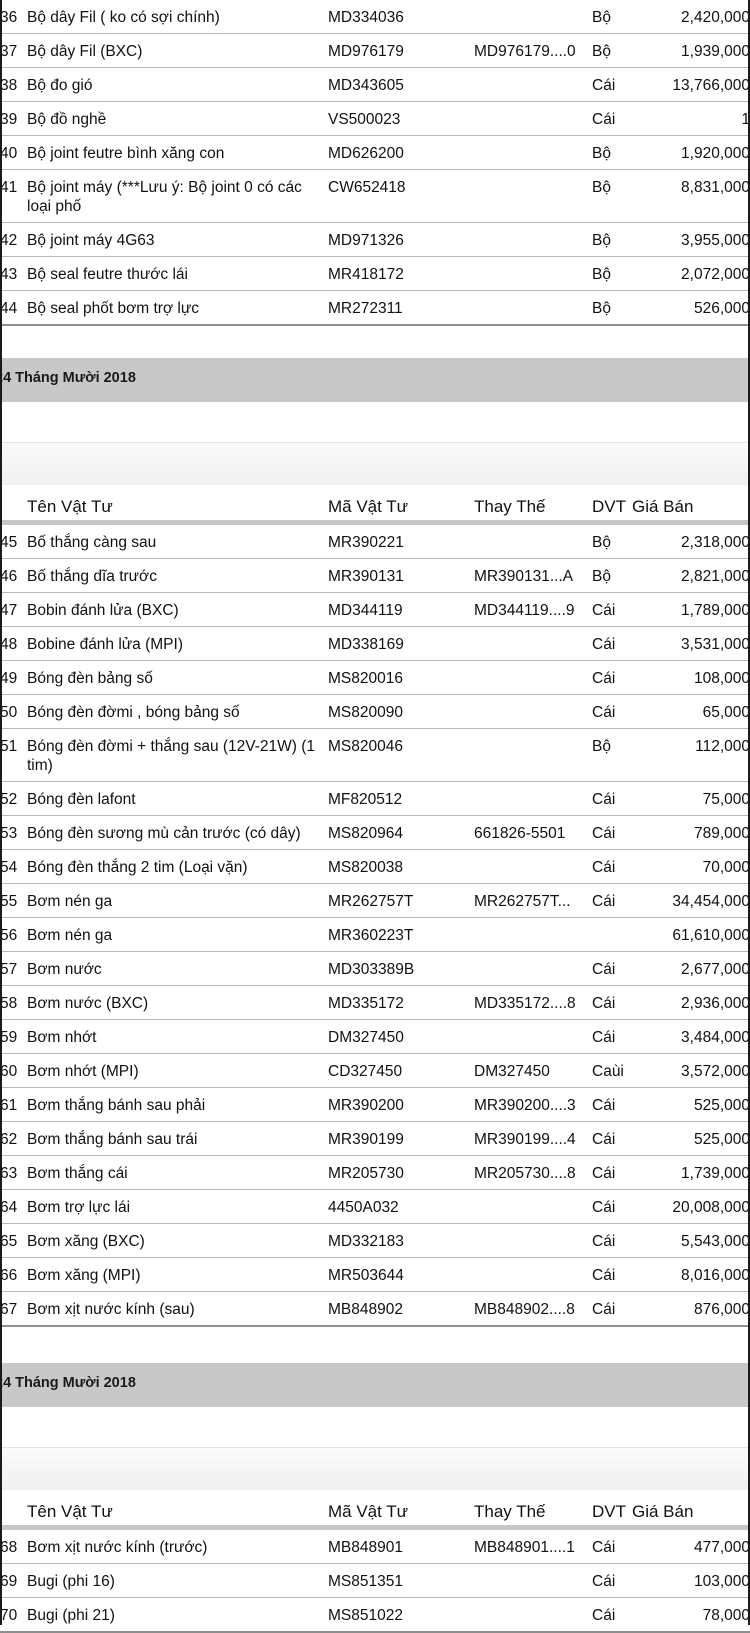  I want to click on cell-ma-vat-tu: 4450A032, so click(363, 1207).